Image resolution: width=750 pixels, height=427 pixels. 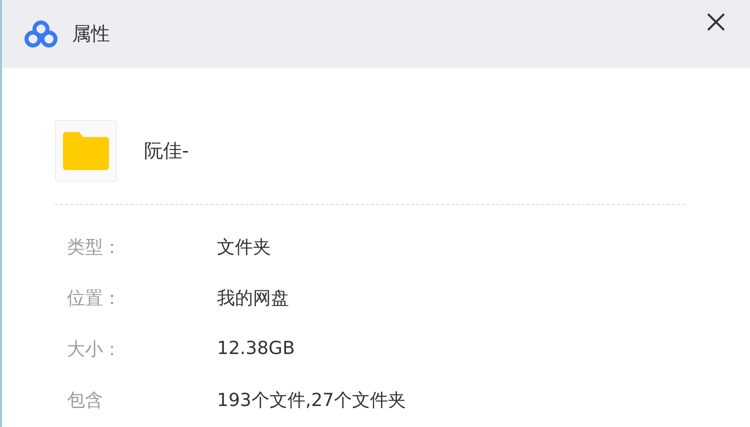 I want to click on folder-icon, so click(x=86, y=151).